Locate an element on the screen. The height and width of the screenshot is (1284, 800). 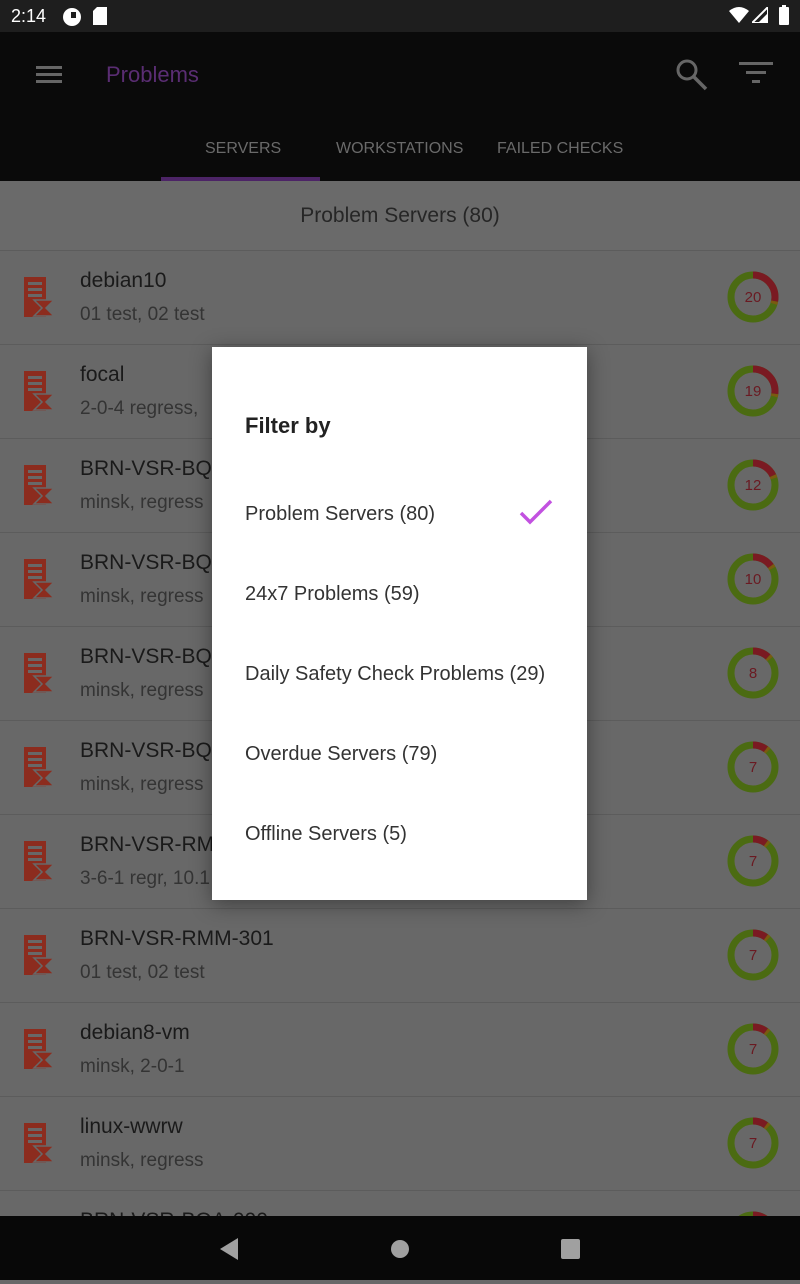
filter-option-24x7: 24x7 Problems (59) is located at coordinates (332, 594).